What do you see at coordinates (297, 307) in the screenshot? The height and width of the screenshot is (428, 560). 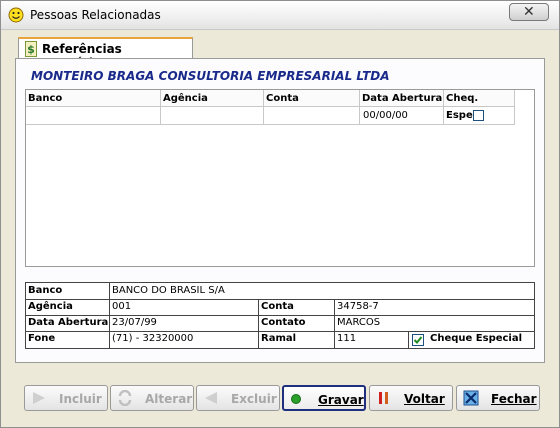 I see `conta-label: Conta` at bounding box center [297, 307].